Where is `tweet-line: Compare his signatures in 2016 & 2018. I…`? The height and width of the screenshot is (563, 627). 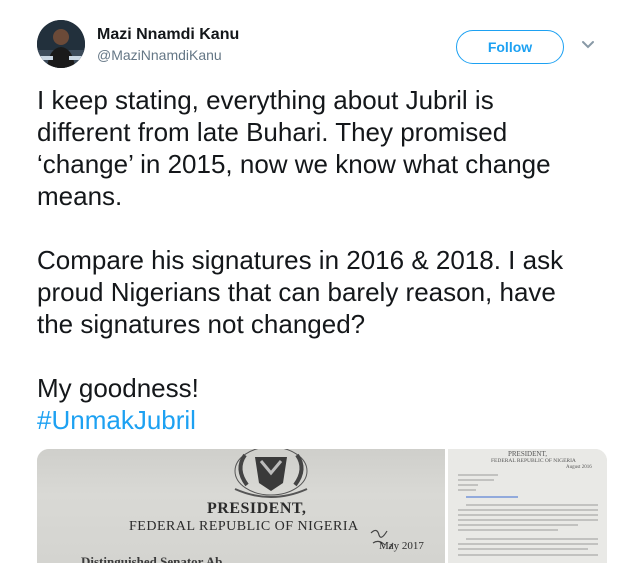 tweet-line: Compare his signatures in 2016 & 2018. I… is located at coordinates (300, 260).